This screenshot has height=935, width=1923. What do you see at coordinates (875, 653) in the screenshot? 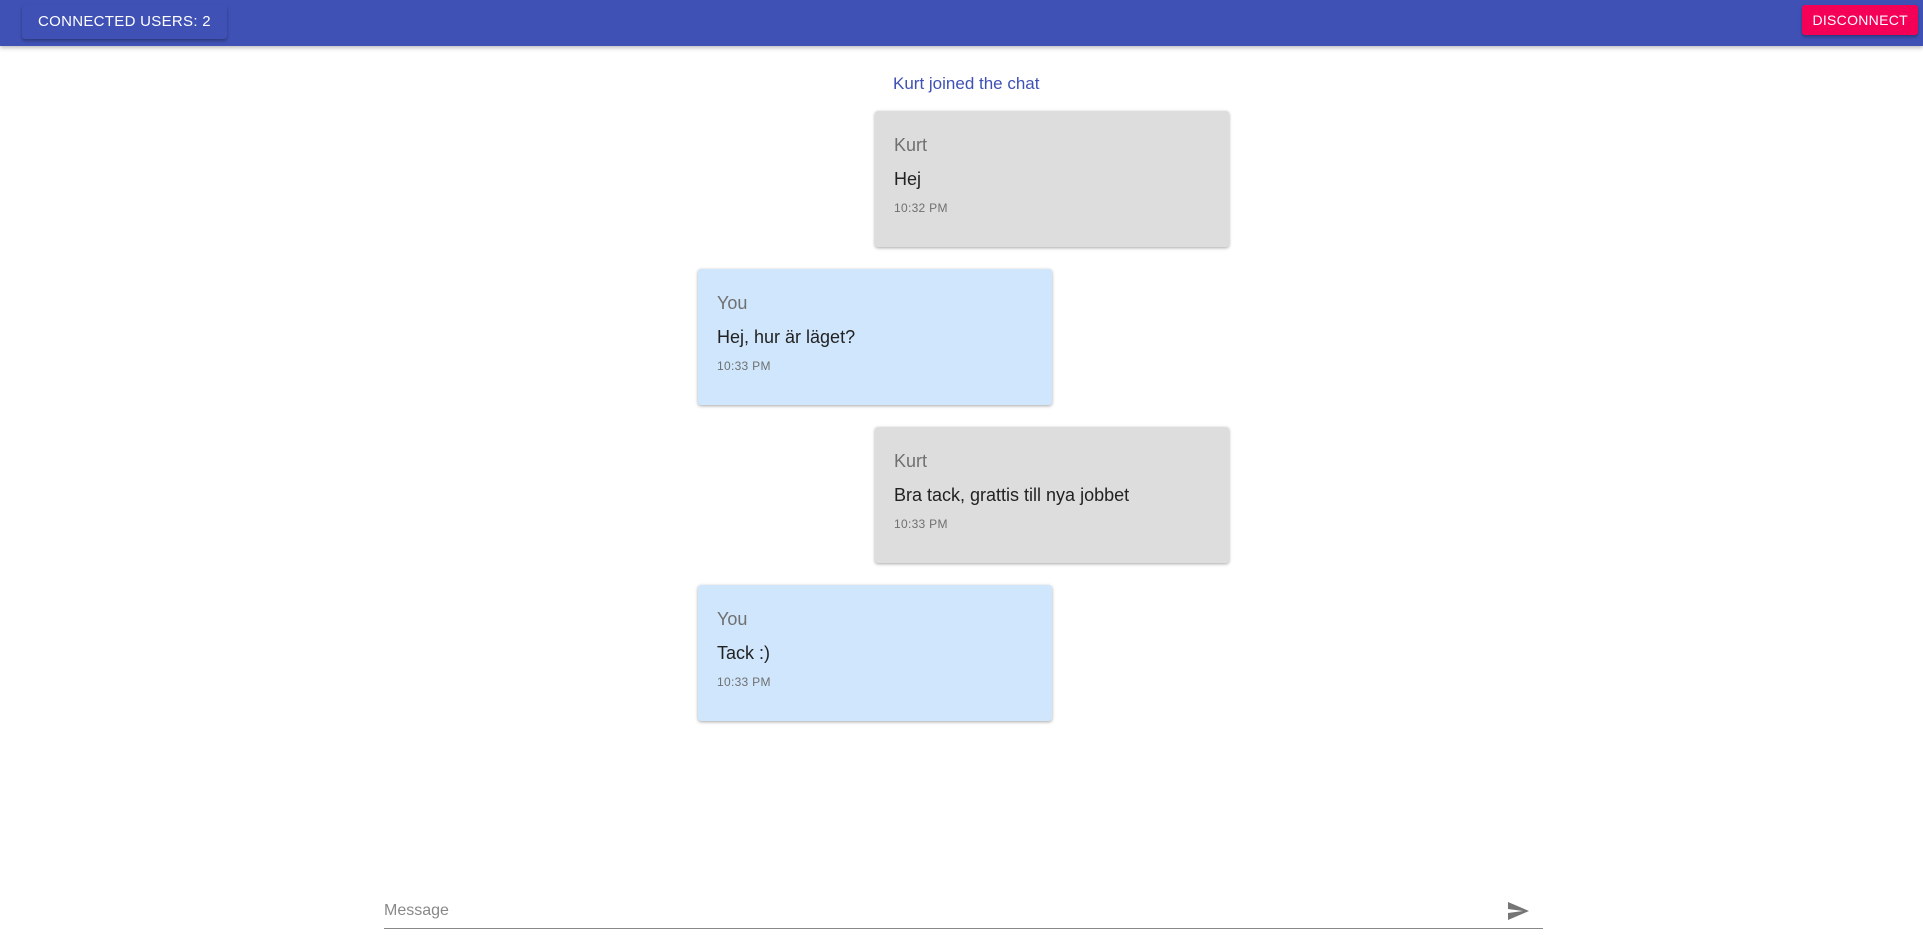
I see `message-bubble: You Tack :) 10:33 PM` at bounding box center [875, 653].